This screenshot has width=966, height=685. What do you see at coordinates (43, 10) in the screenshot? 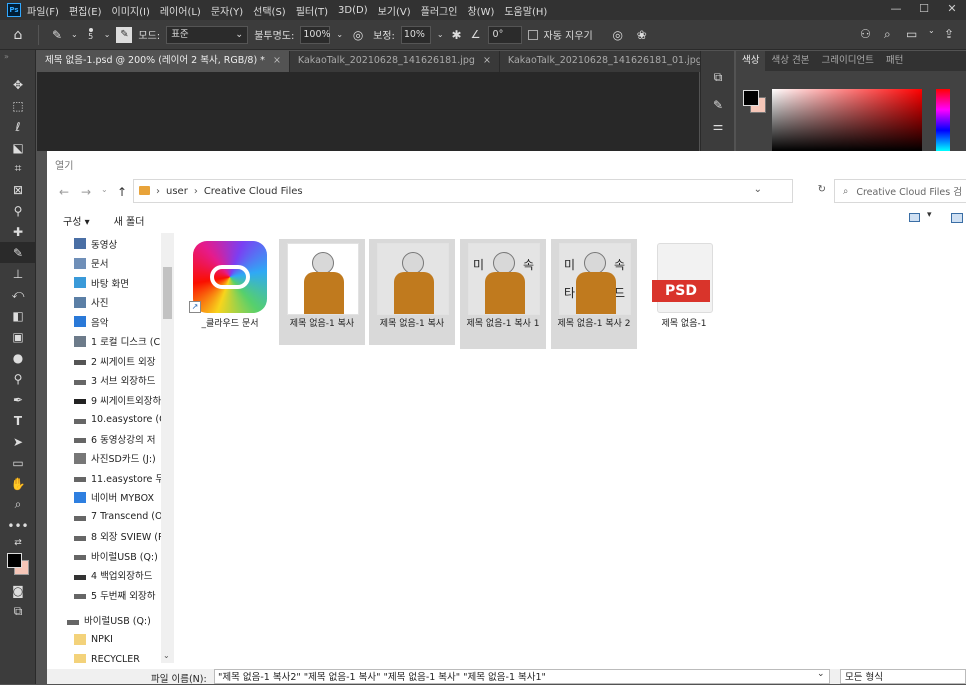
I see `menu-file: 파일(F)` at bounding box center [43, 10].